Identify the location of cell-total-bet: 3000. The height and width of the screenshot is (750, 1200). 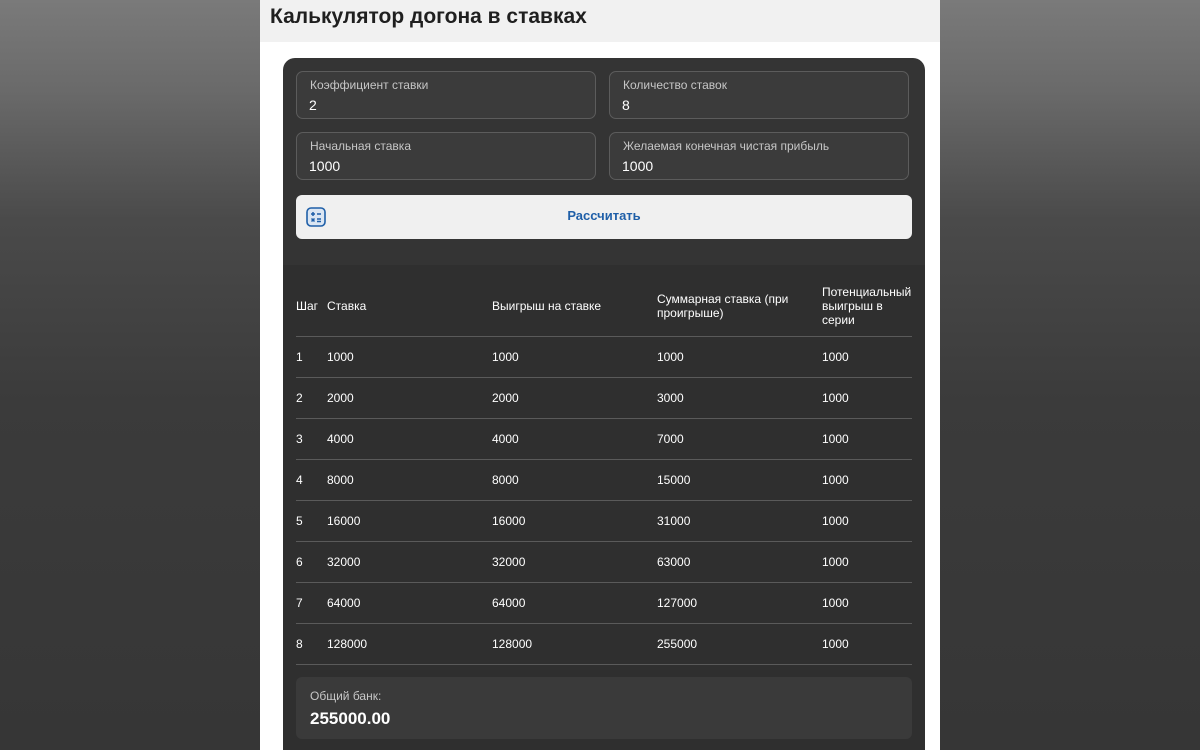
(739, 398).